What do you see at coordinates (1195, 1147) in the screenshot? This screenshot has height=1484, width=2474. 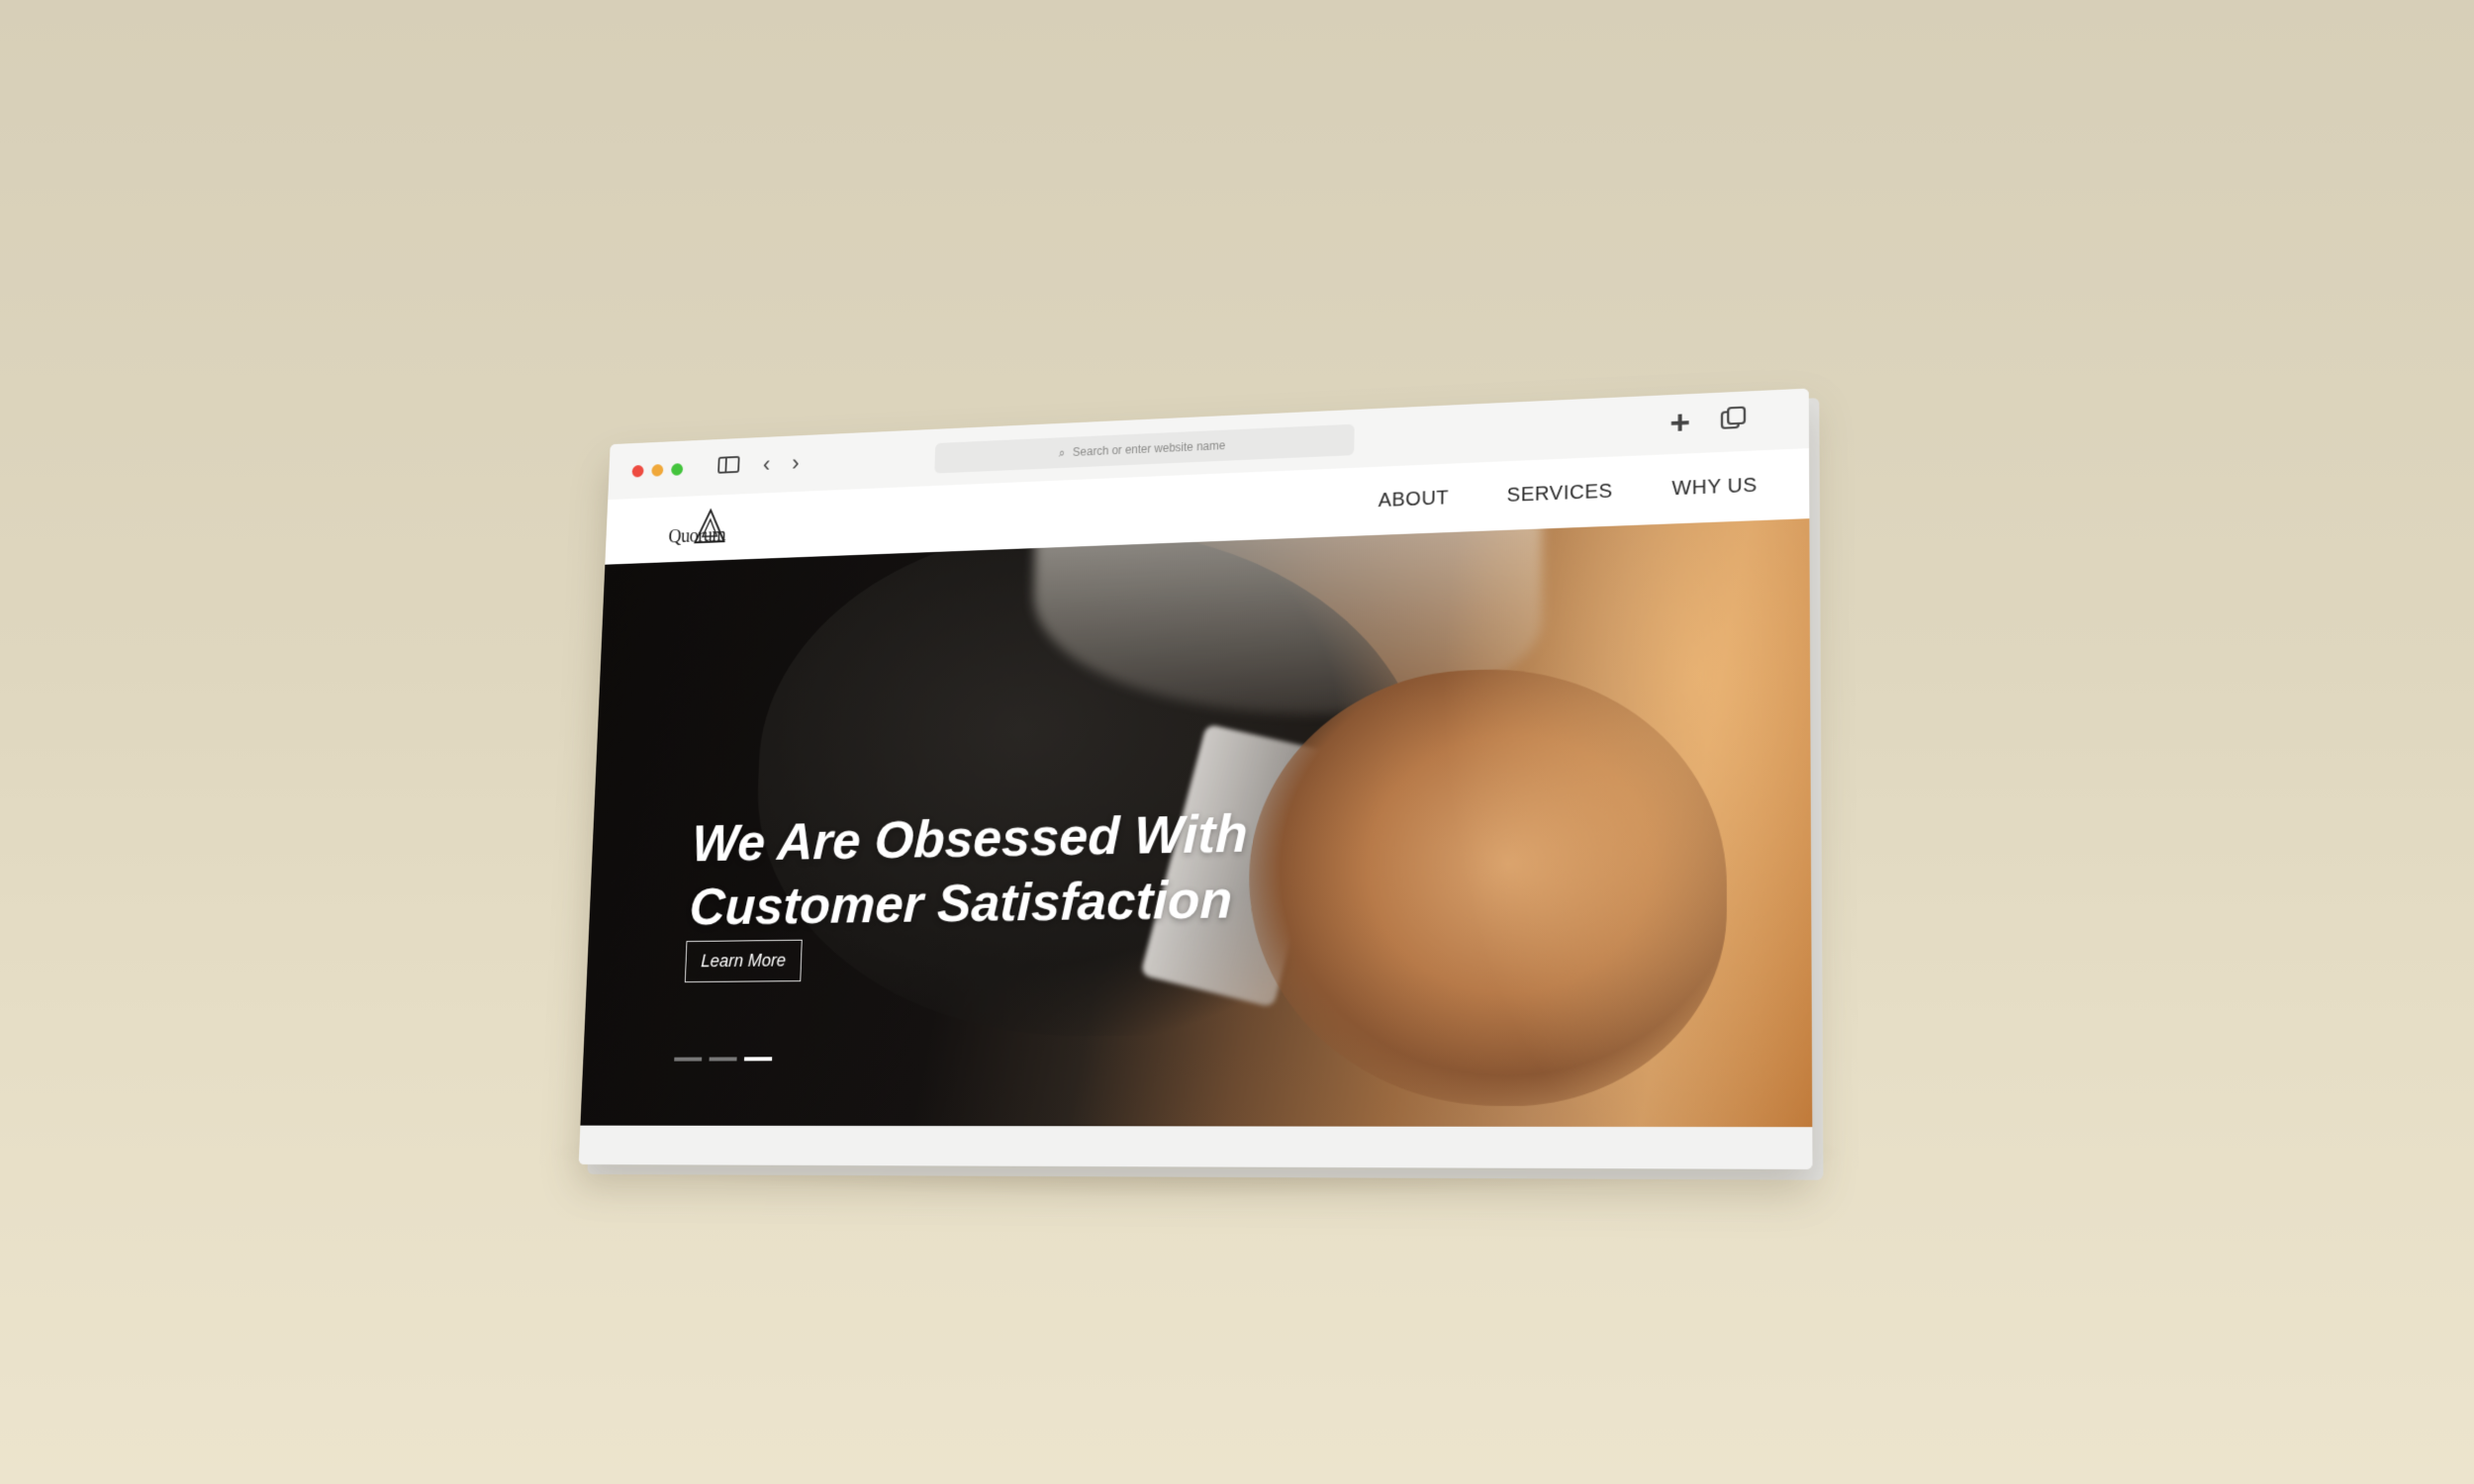 I see `page-bottom-strip` at bounding box center [1195, 1147].